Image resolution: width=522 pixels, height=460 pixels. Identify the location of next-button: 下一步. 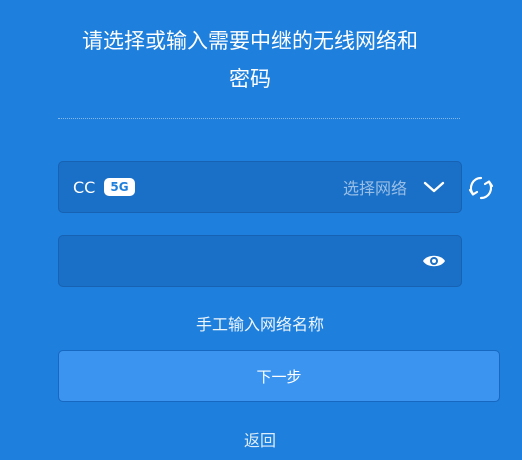
(279, 376).